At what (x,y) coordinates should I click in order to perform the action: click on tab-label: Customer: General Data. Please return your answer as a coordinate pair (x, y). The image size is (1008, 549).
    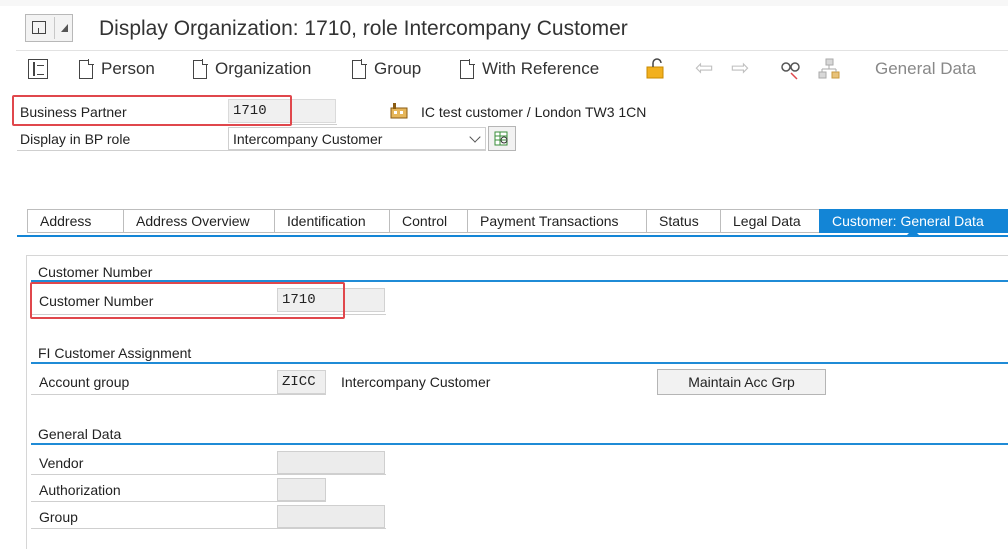
    Looking at the image, I should click on (908, 221).